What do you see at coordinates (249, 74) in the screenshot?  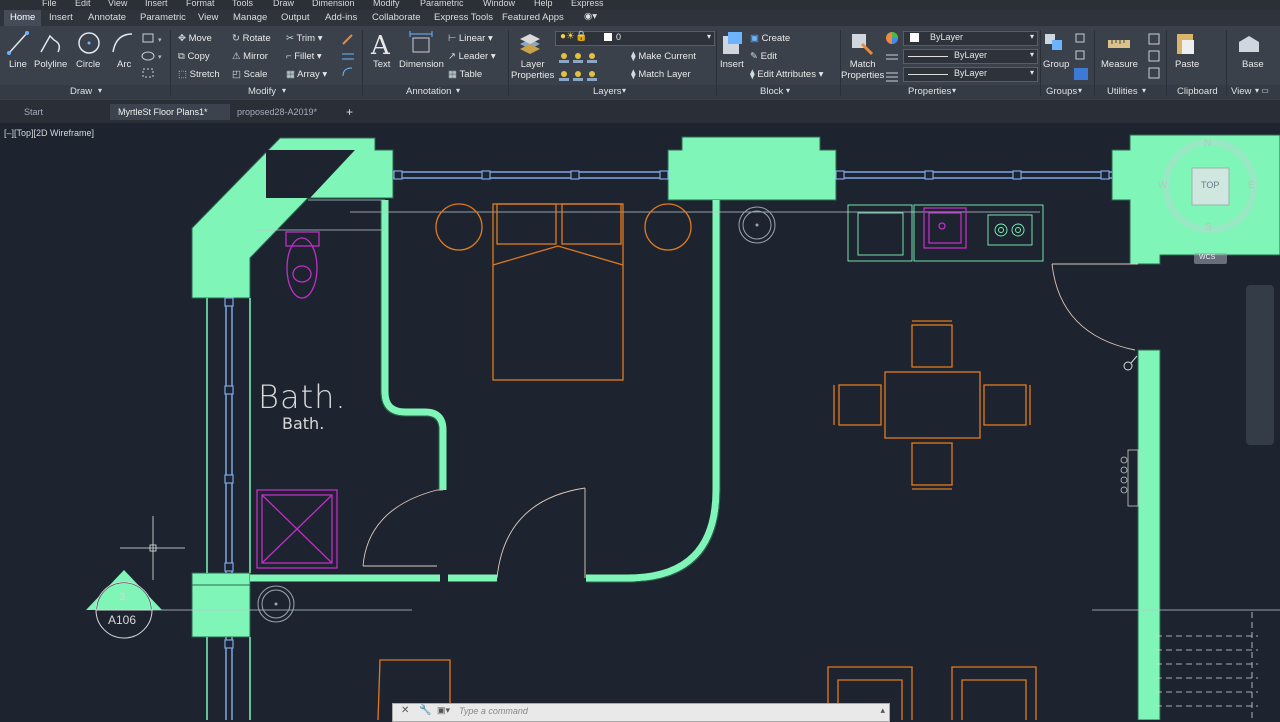 I see `scale-button: ◰ Scale` at bounding box center [249, 74].